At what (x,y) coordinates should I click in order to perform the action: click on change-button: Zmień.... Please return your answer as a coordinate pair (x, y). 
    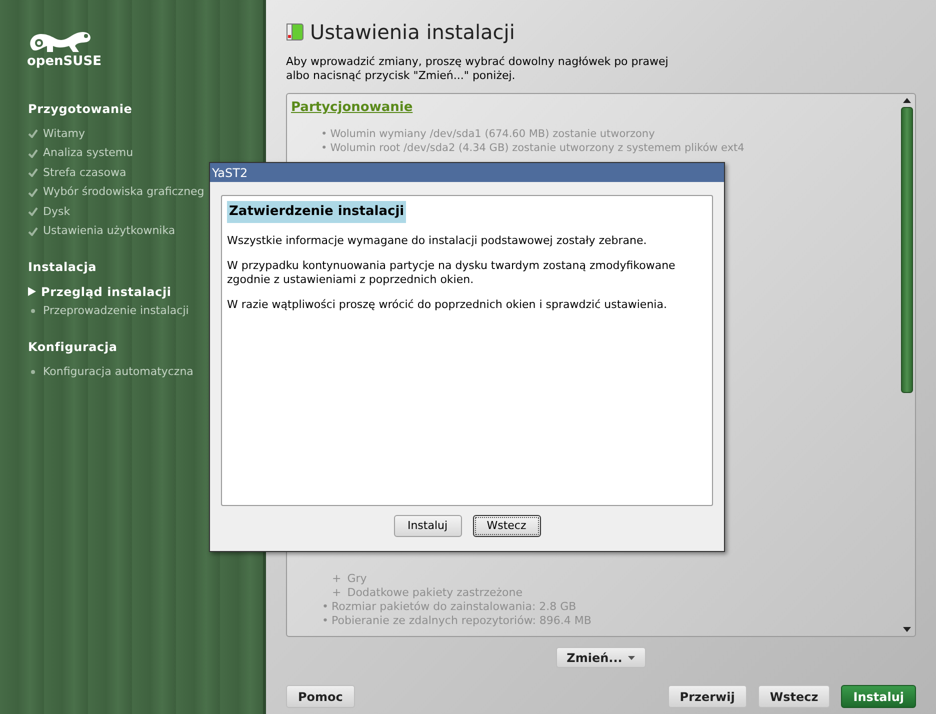
    Looking at the image, I should click on (601, 657).